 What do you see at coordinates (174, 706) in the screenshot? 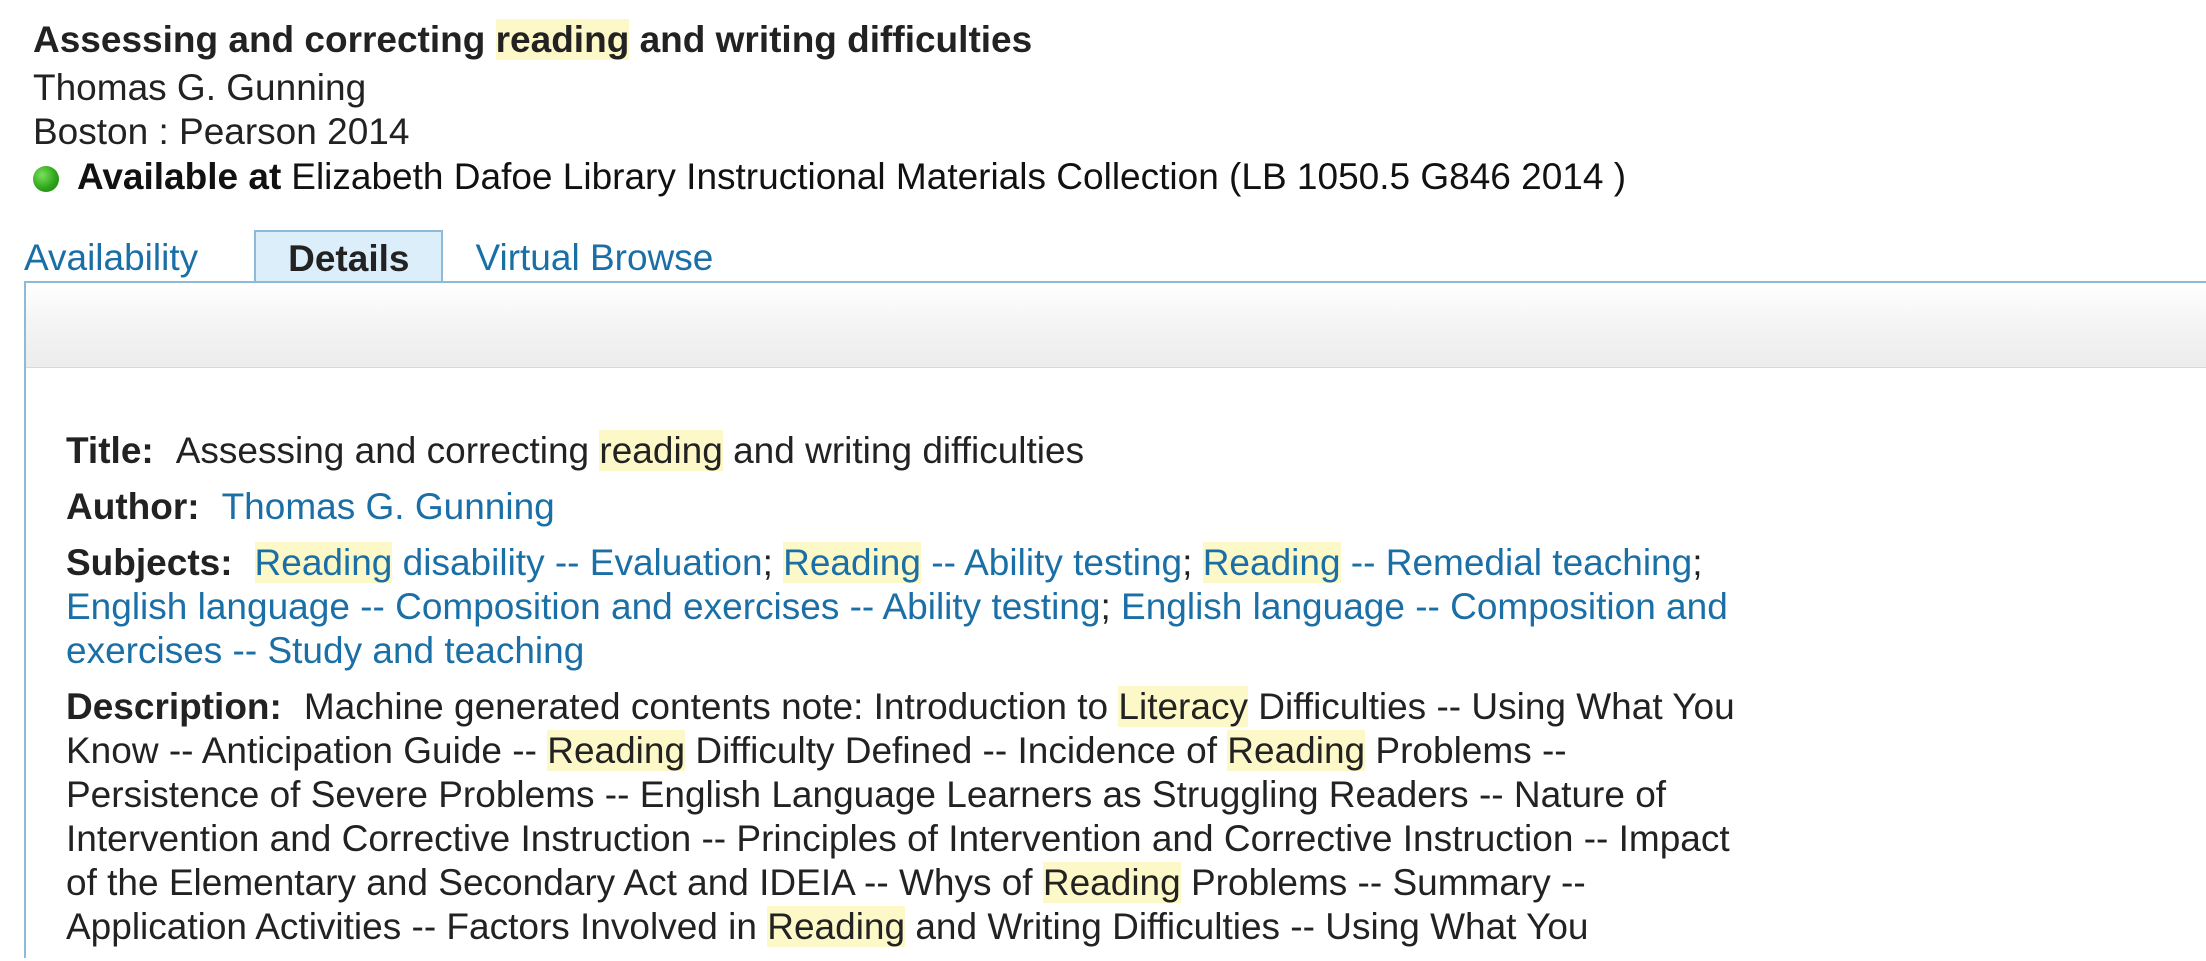
I see `description-label: Description:` at bounding box center [174, 706].